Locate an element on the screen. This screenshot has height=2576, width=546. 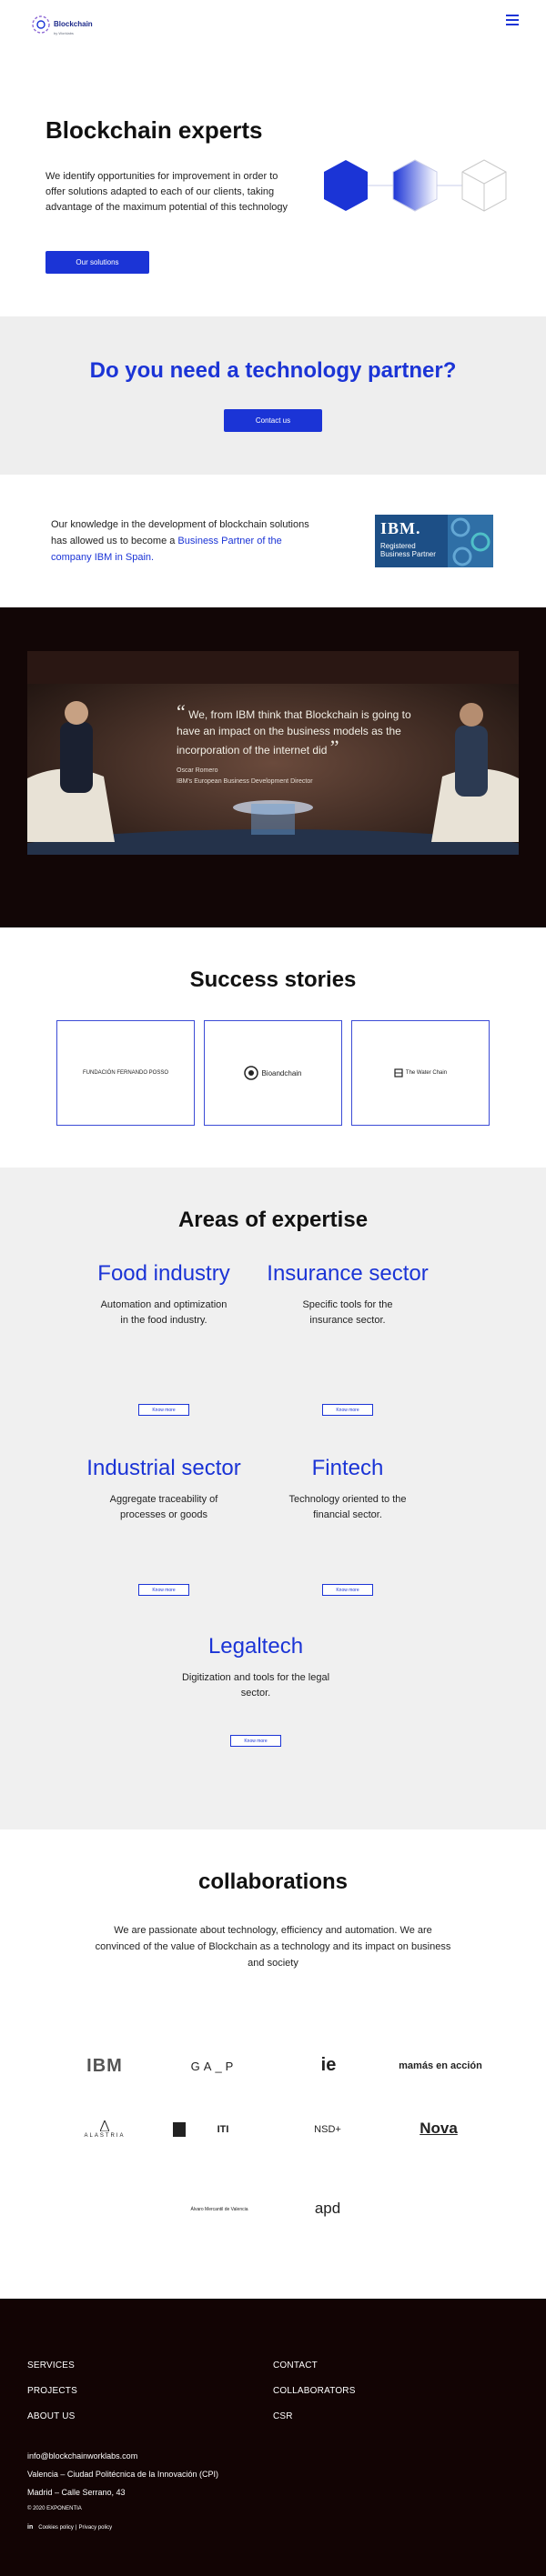
collab-logo-ibm: IBM is located at coordinates (105, 2066).